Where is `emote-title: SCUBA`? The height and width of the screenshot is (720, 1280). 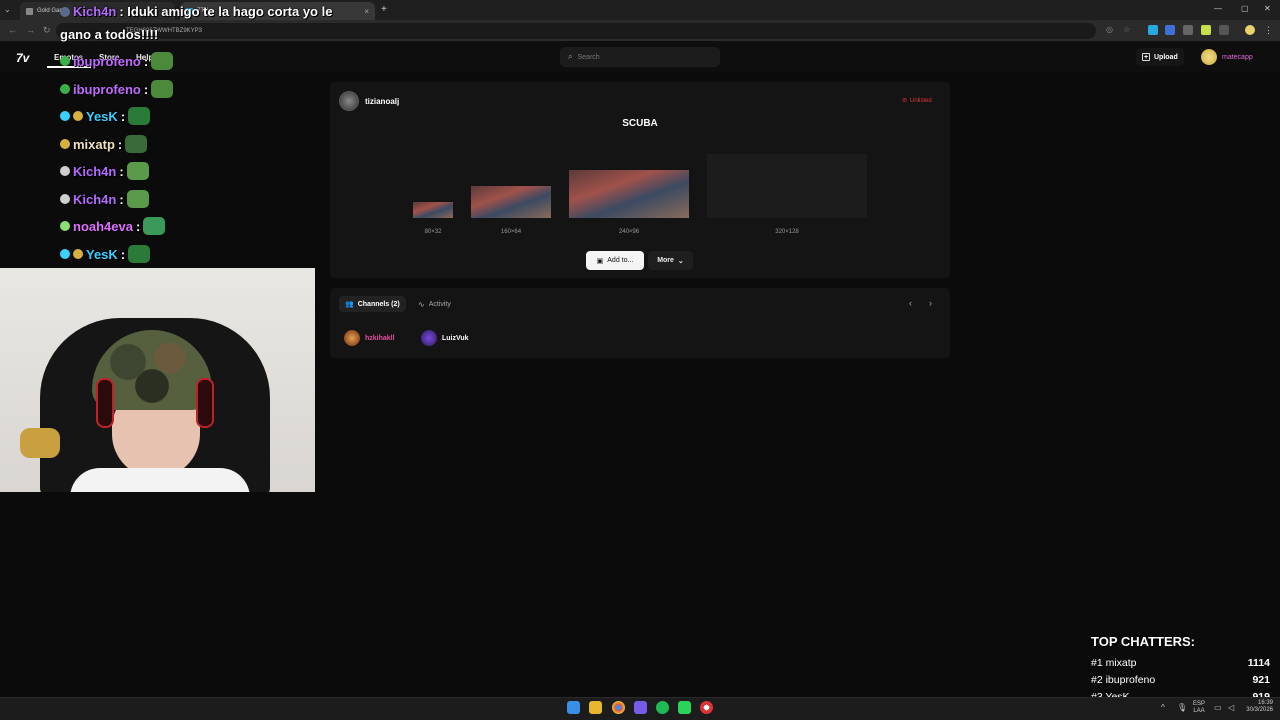 emote-title: SCUBA is located at coordinates (640, 123).